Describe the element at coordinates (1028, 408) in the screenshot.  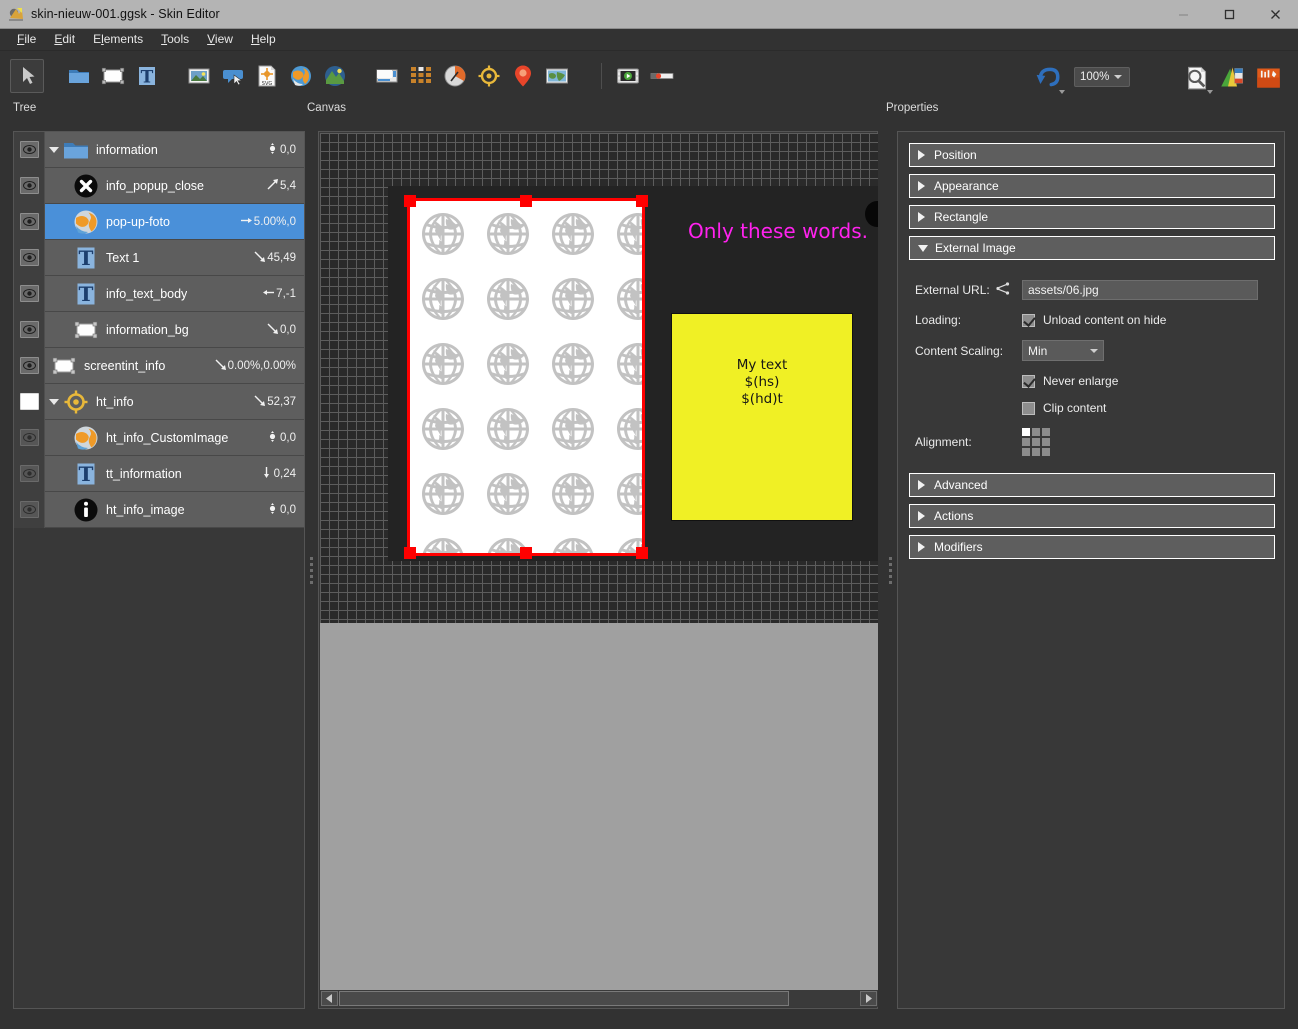
I see `clip-content-checkbox` at that location.